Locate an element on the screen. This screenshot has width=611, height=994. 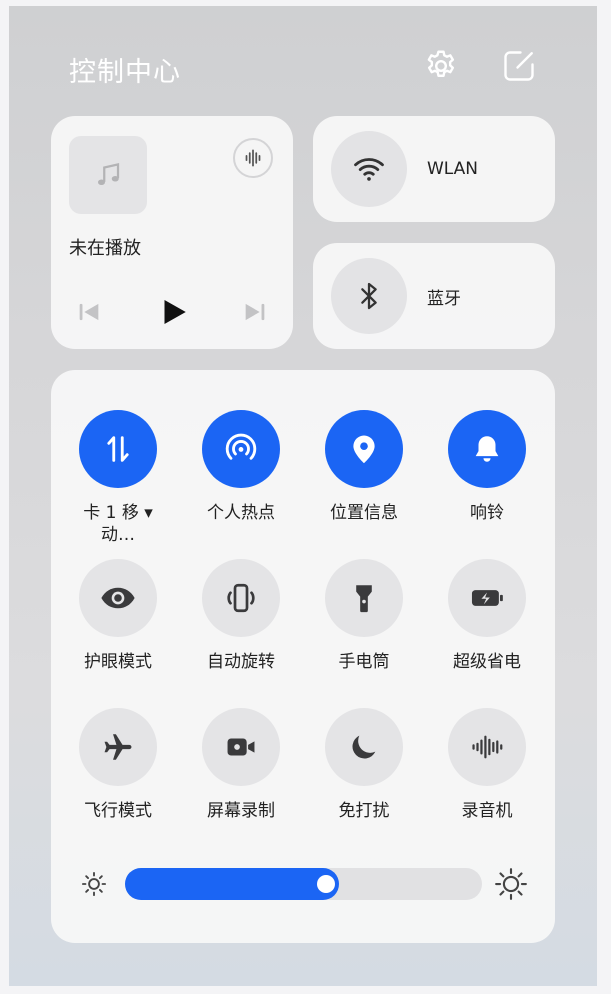
tile-label: 免打扰 is located at coordinates (364, 811).